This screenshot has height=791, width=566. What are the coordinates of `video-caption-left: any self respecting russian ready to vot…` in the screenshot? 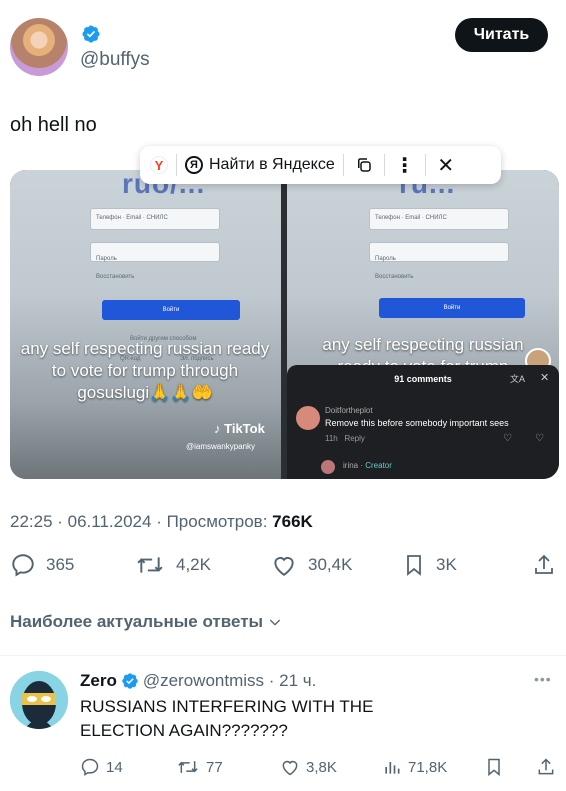 It's located at (145, 370).